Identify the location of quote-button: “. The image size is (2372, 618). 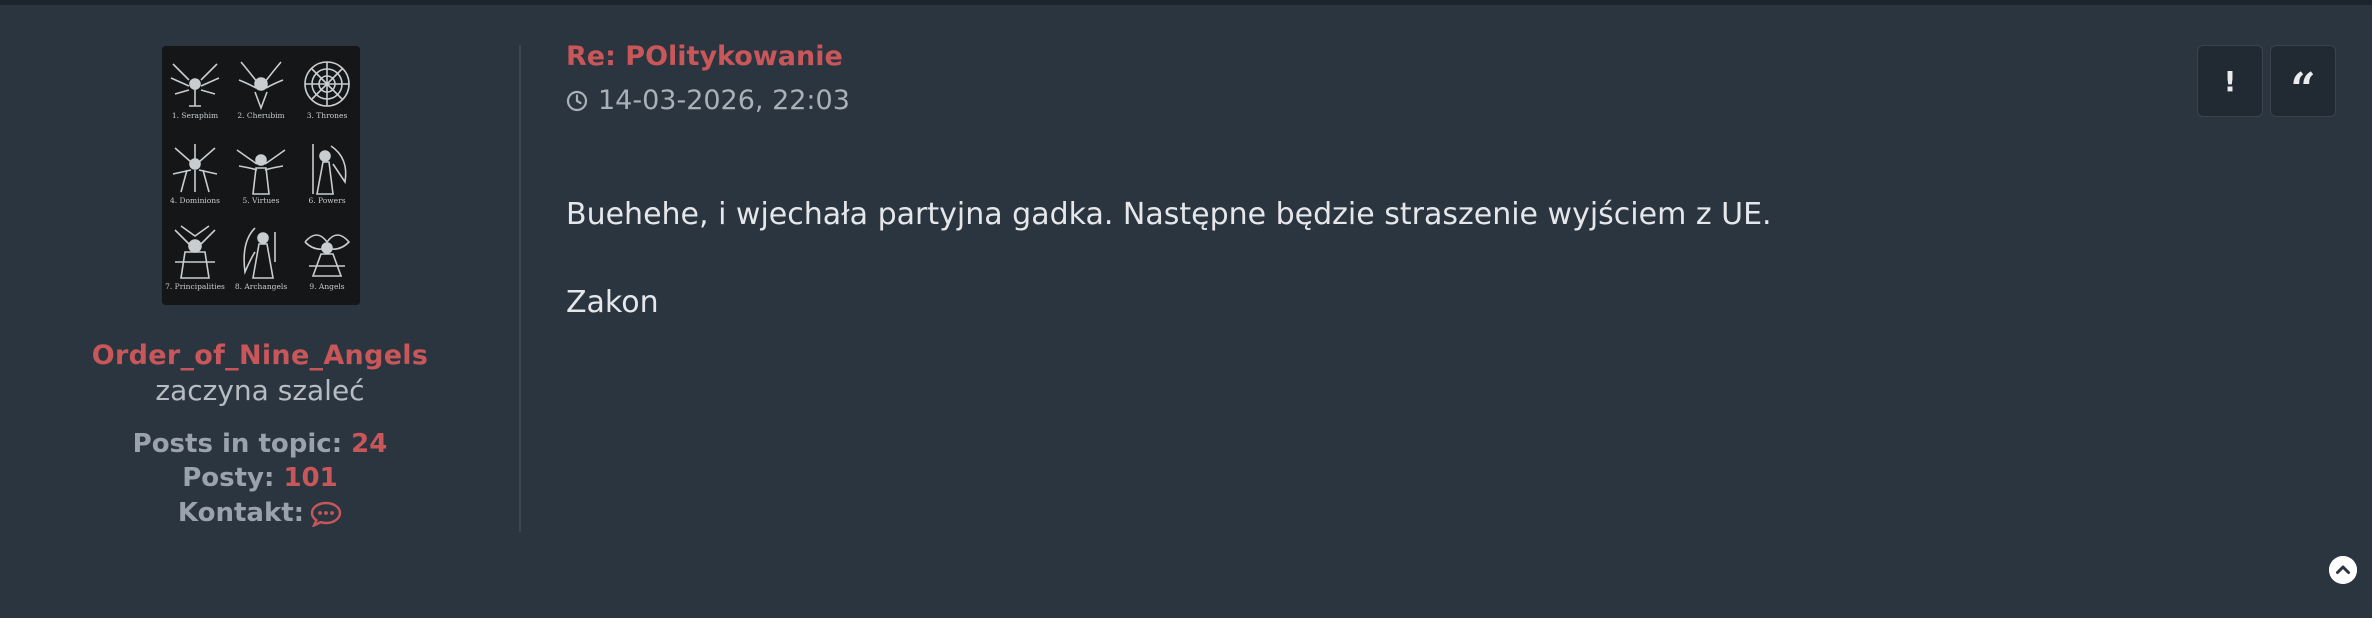
(2303, 81).